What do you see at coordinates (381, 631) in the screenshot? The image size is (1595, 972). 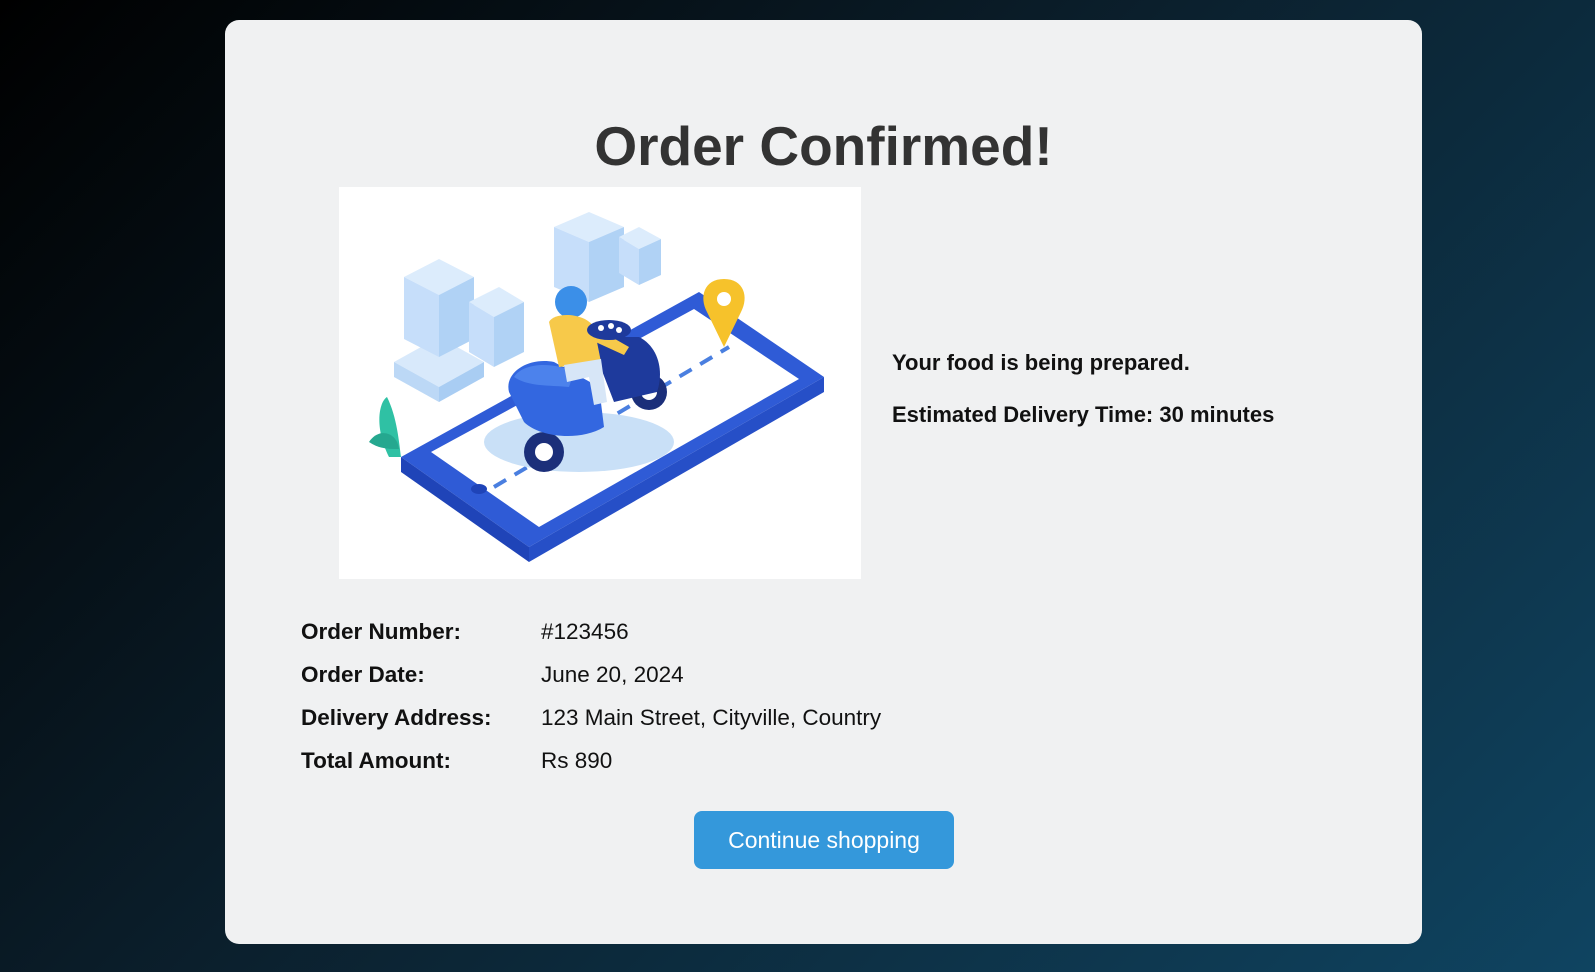 I see `detail-label: Order Number:` at bounding box center [381, 631].